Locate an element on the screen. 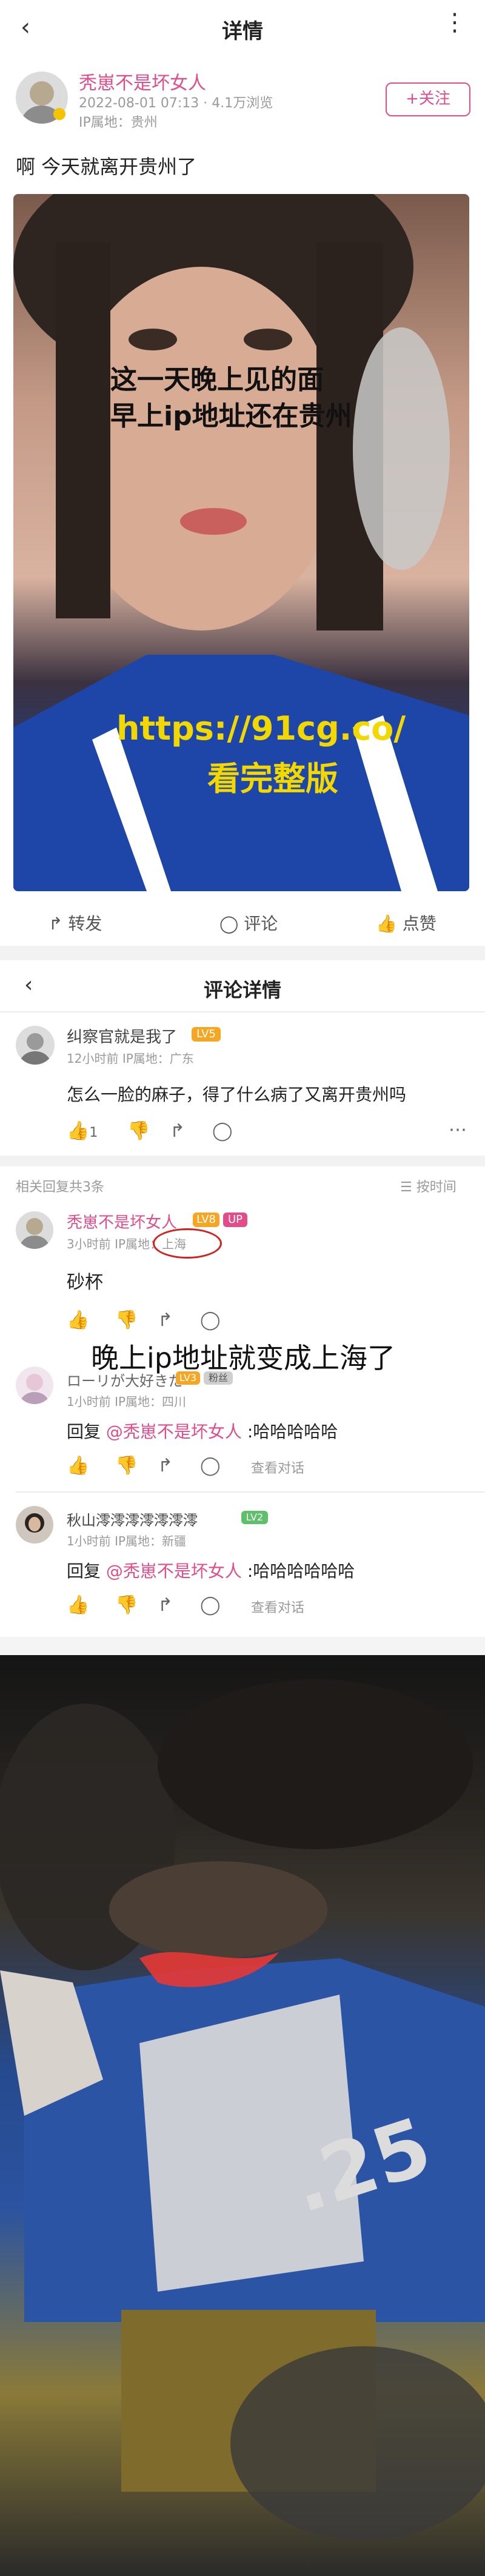  fan-badge: 粉丝 is located at coordinates (218, 1378).